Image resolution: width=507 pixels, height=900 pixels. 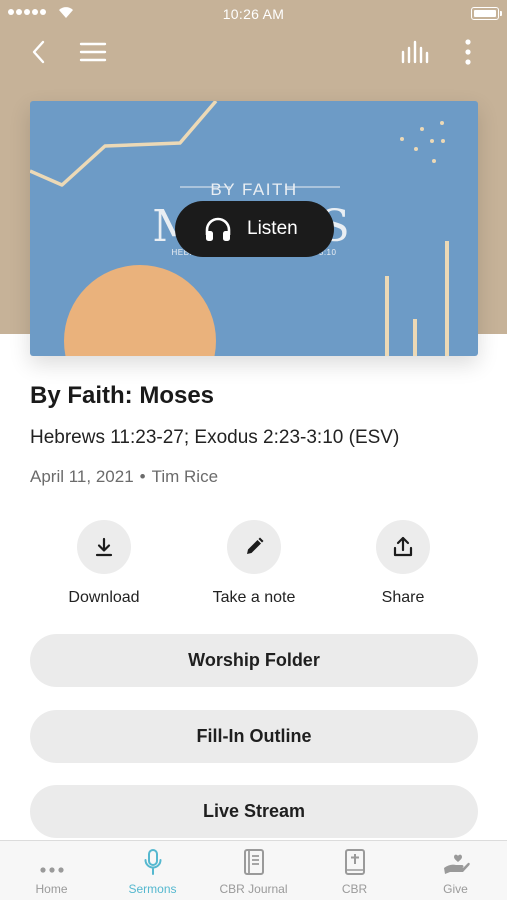 What do you see at coordinates (403, 597) in the screenshot?
I see `share-label: Share` at bounding box center [403, 597].